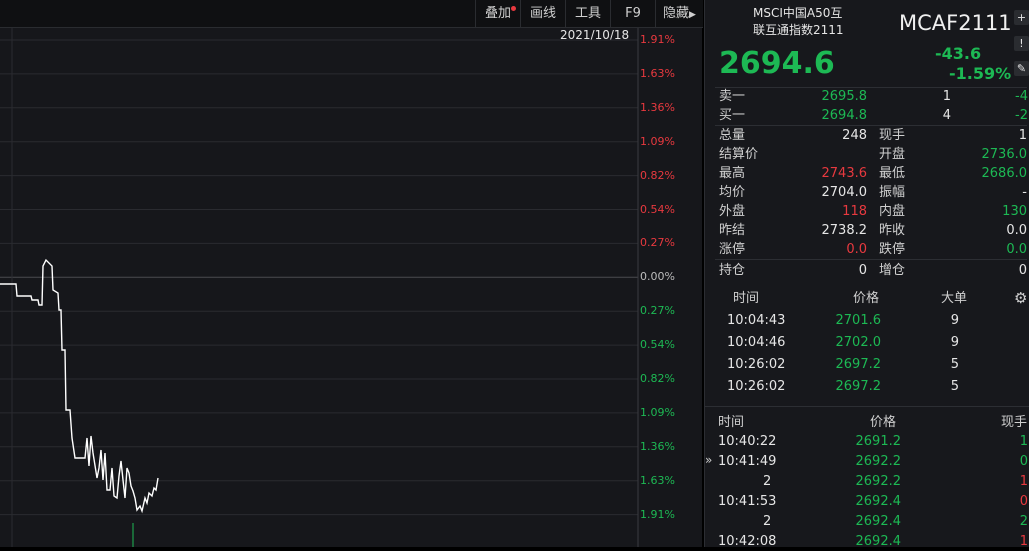 Image resolution: width=1029 pixels, height=551 pixels. I want to click on edit-icon: ✎, so click(1021, 68).